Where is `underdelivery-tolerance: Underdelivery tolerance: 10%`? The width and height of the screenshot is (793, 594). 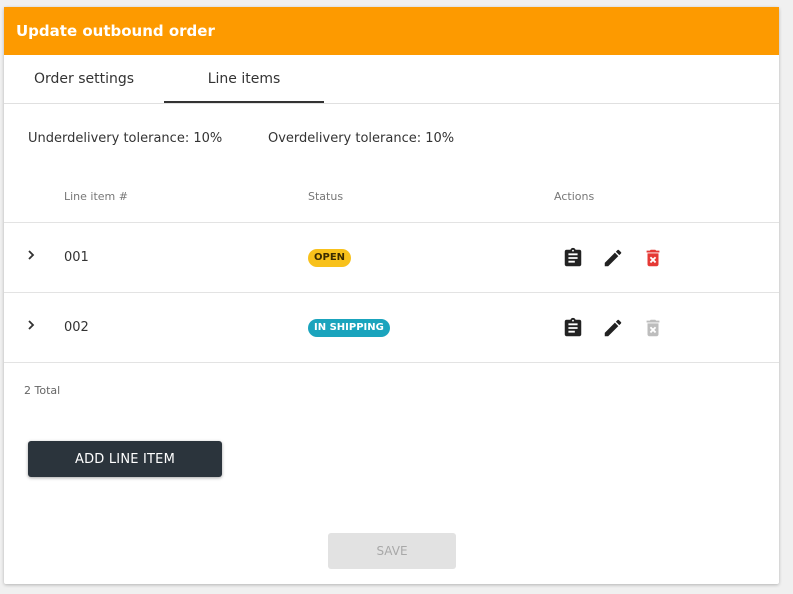 underdelivery-tolerance: Underdelivery tolerance: 10% is located at coordinates (125, 138).